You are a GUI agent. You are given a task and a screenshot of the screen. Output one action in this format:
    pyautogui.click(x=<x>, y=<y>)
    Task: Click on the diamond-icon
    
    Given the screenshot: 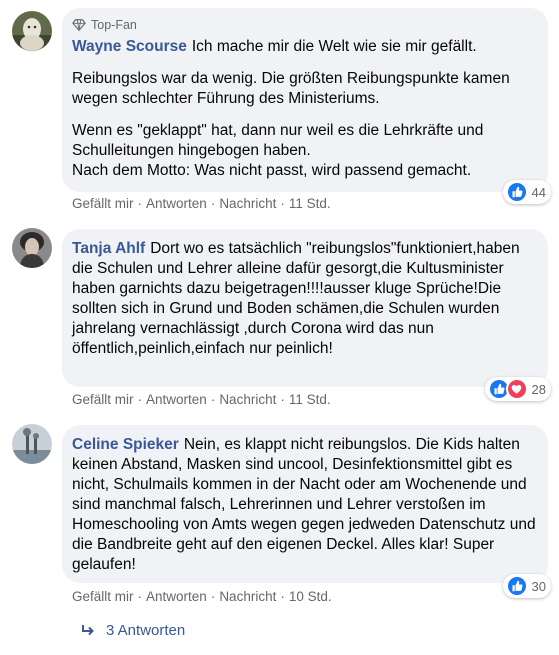 What is the action you would take?
    pyautogui.click(x=79, y=24)
    